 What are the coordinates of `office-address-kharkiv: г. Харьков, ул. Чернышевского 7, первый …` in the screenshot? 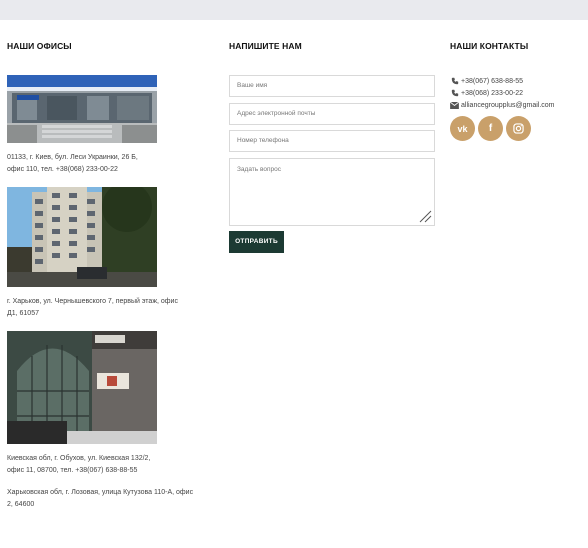 It's located at (112, 308).